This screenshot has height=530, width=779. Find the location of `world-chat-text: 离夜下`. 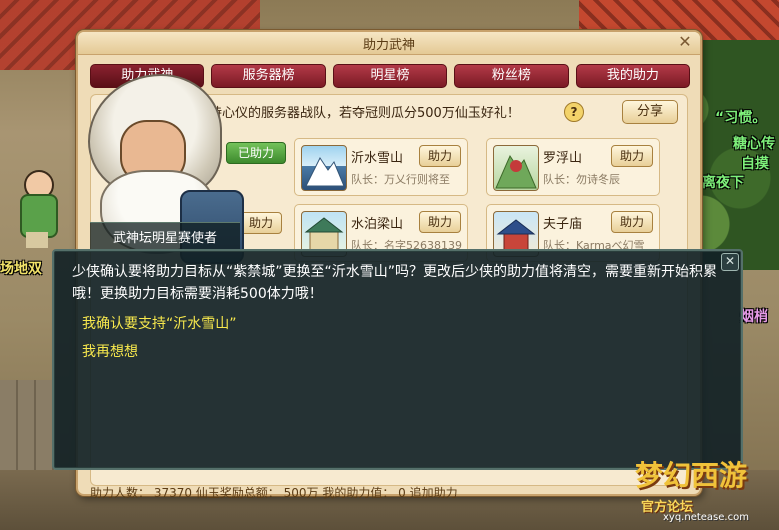

world-chat-text: 离夜下 is located at coordinates (723, 183).